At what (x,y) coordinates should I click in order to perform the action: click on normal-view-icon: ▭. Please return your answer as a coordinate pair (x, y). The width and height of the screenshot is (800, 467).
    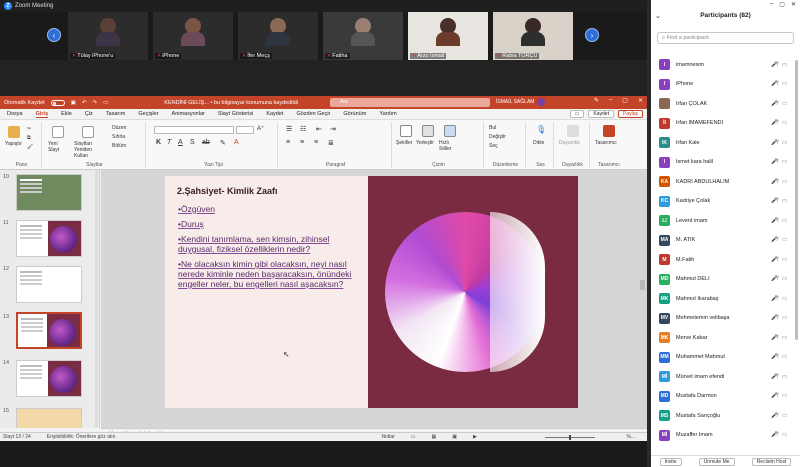
    Looking at the image, I should click on (413, 437).